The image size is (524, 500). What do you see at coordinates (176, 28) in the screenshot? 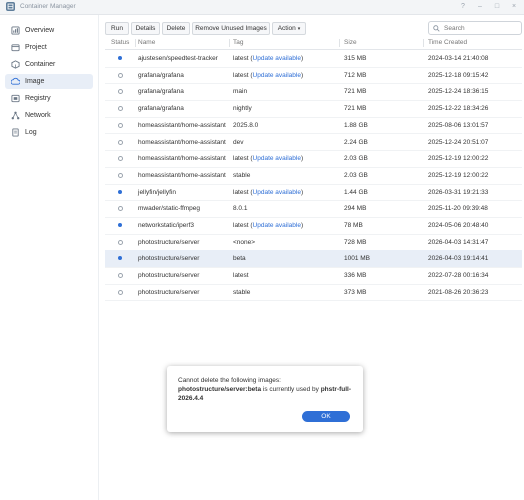
I see `delete-button: Delete` at bounding box center [176, 28].